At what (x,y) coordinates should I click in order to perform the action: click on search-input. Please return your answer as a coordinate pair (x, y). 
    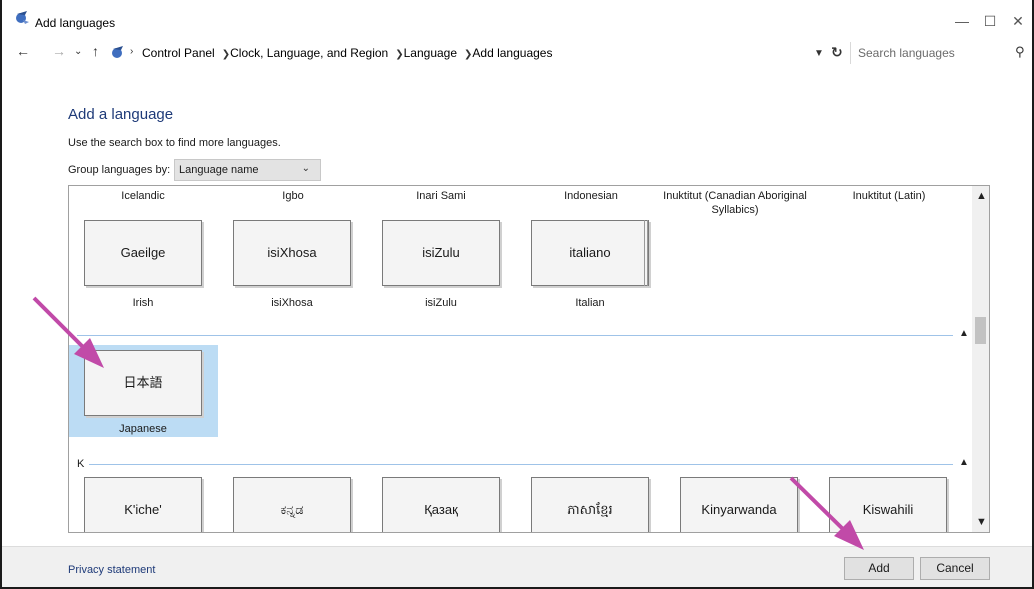
    Looking at the image, I should click on (933, 53).